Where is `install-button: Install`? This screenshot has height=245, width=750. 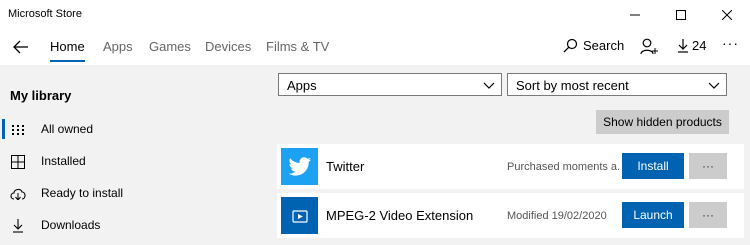
install-button: Install is located at coordinates (653, 166).